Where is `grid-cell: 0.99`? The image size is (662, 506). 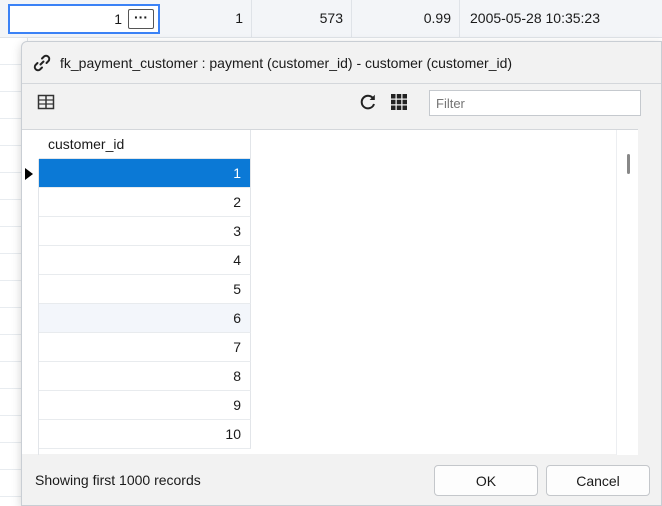
grid-cell: 0.99 is located at coordinates (406, 18).